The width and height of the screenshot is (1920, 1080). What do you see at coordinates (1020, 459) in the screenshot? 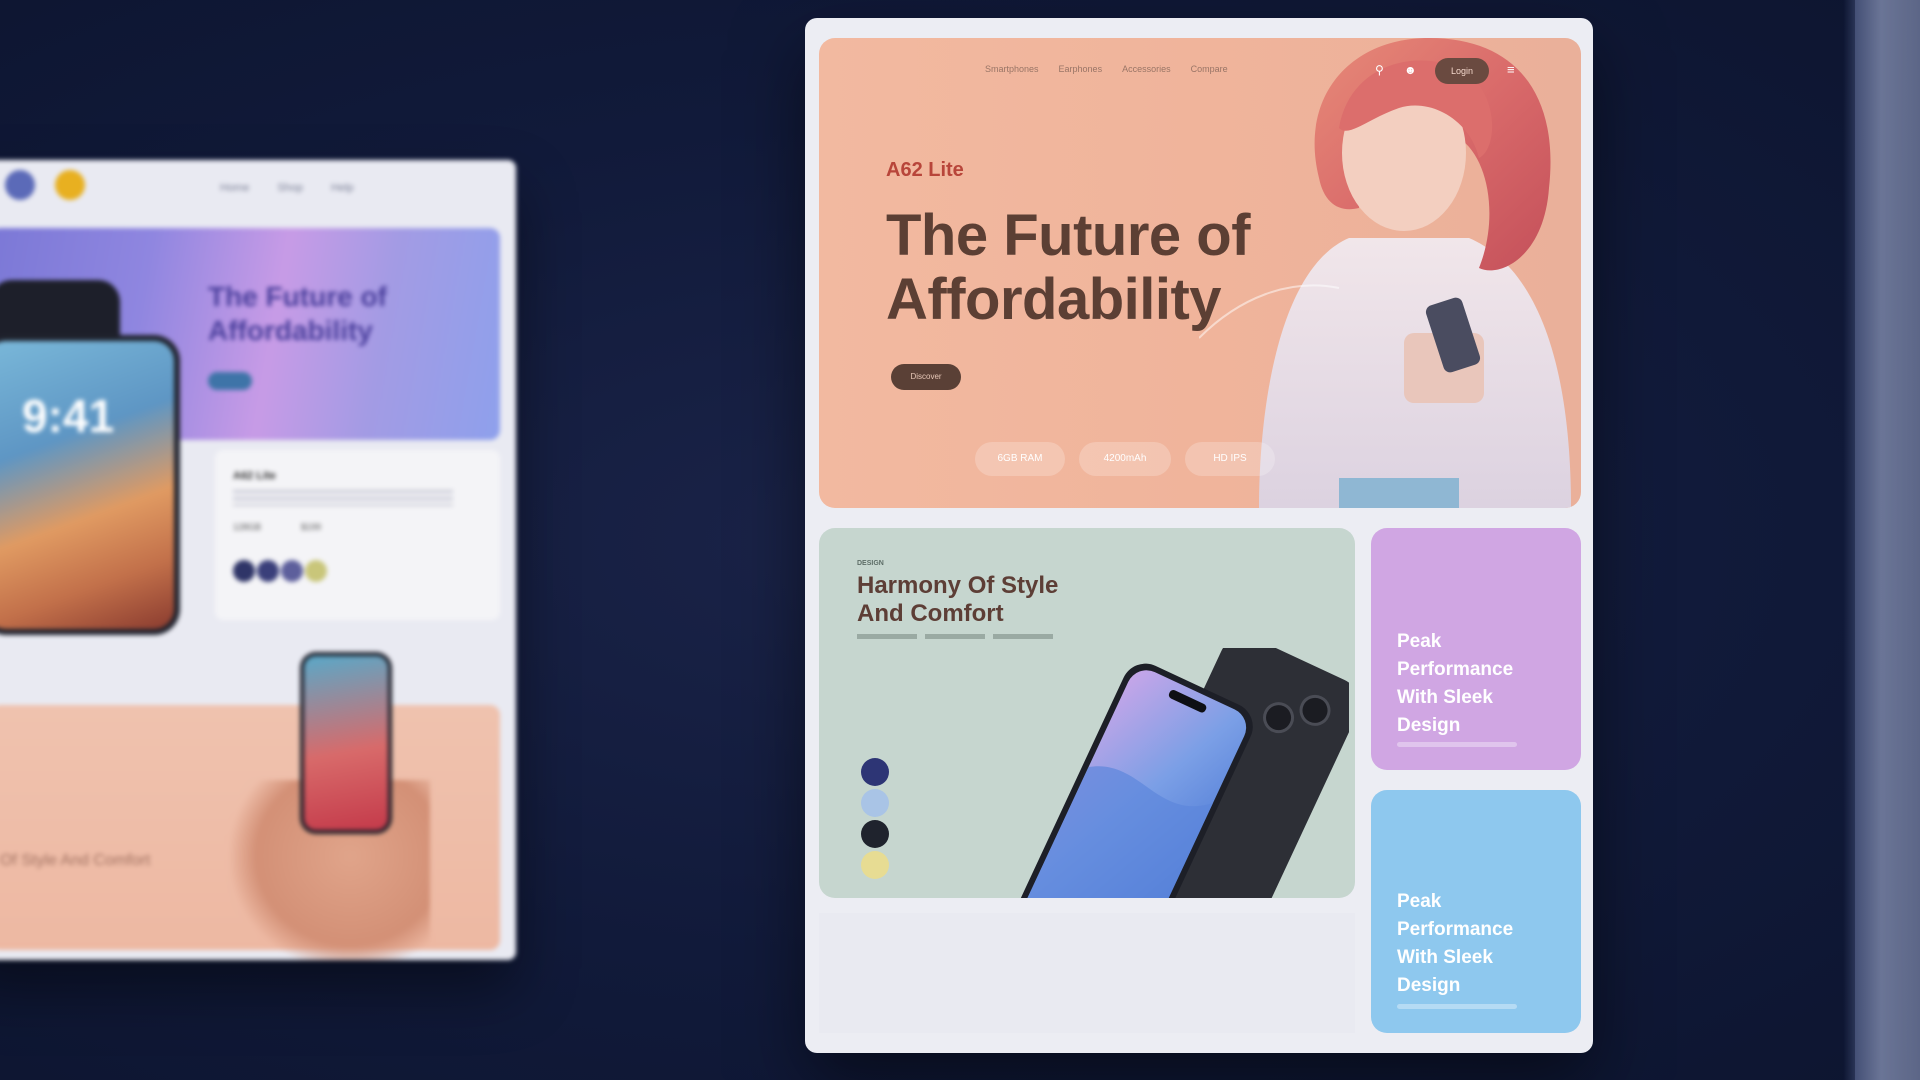
I see `spec-chip: 6GB RAM` at bounding box center [1020, 459].